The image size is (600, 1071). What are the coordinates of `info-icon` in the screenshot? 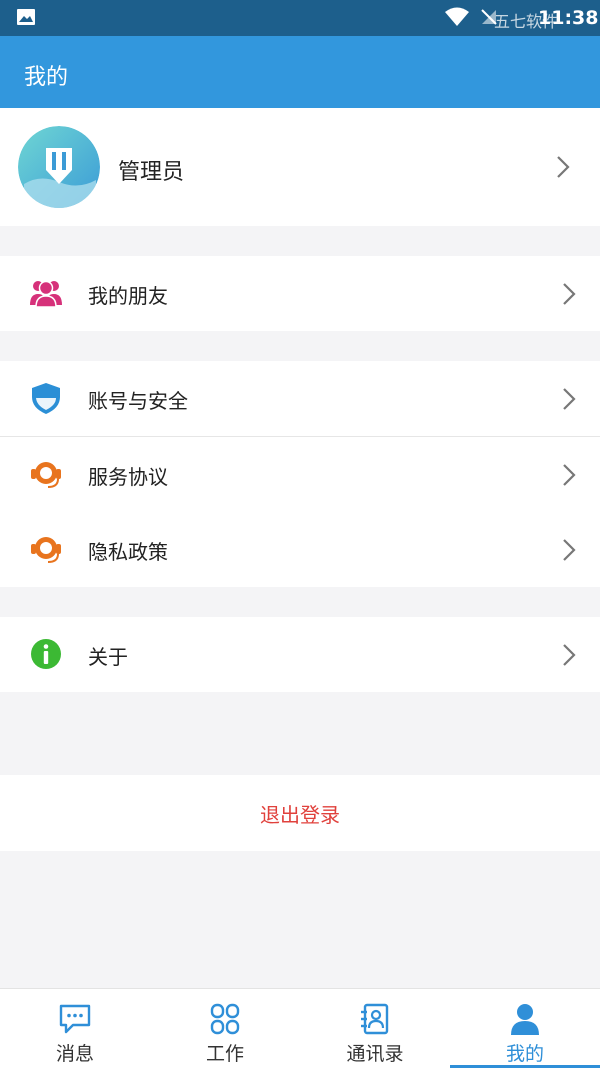 It's located at (46, 654).